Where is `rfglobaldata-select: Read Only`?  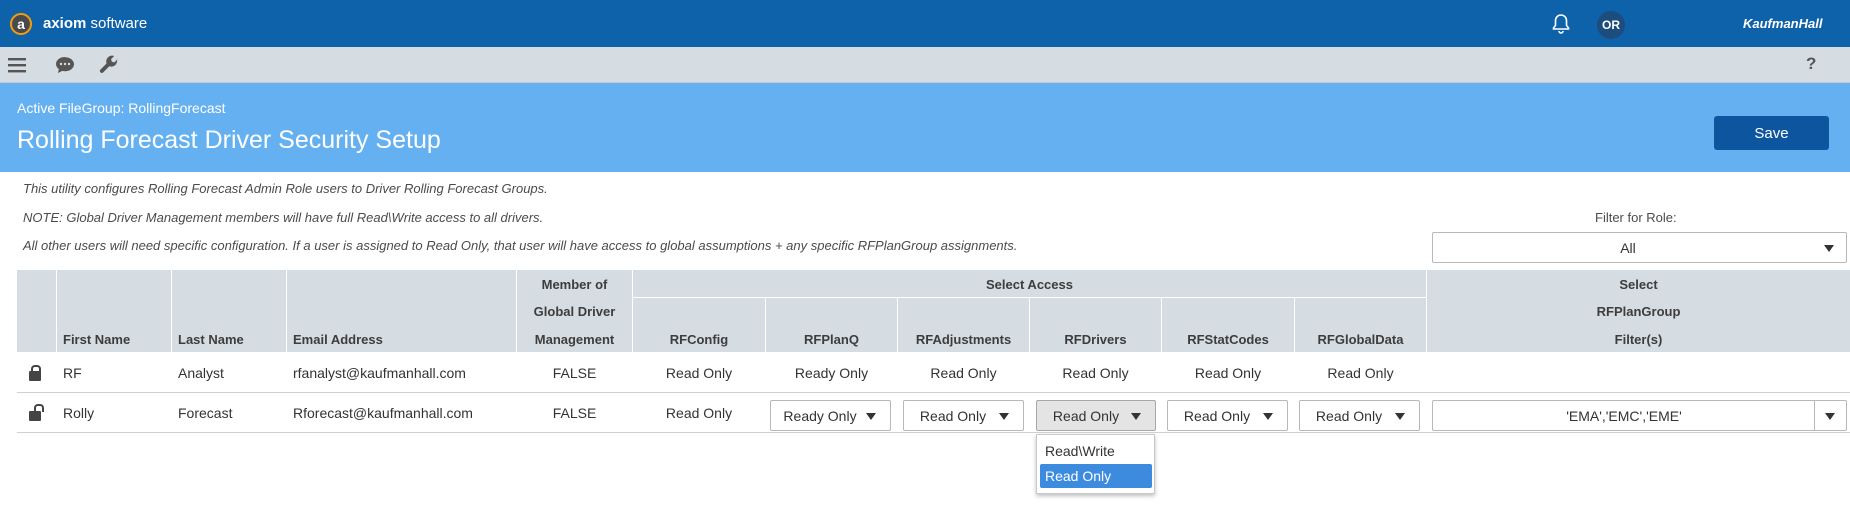 rfglobaldata-select: Read Only is located at coordinates (1359, 415).